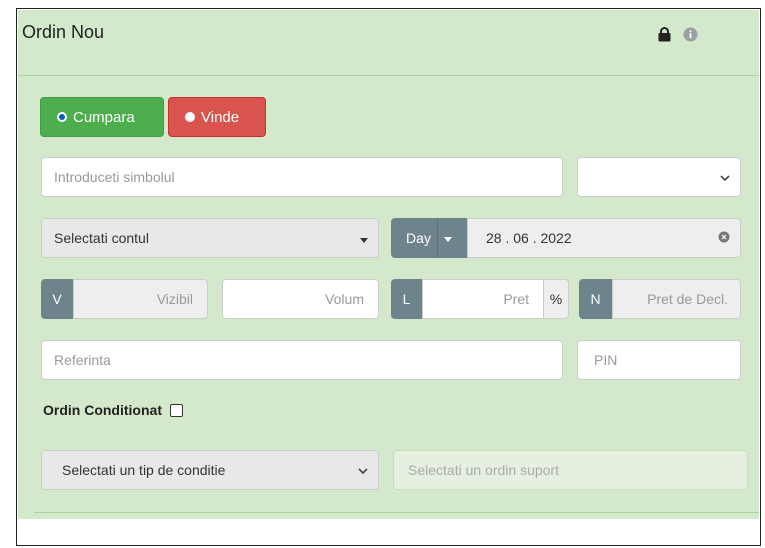 The height and width of the screenshot is (548, 765). I want to click on trigger-addon: N, so click(595, 299).